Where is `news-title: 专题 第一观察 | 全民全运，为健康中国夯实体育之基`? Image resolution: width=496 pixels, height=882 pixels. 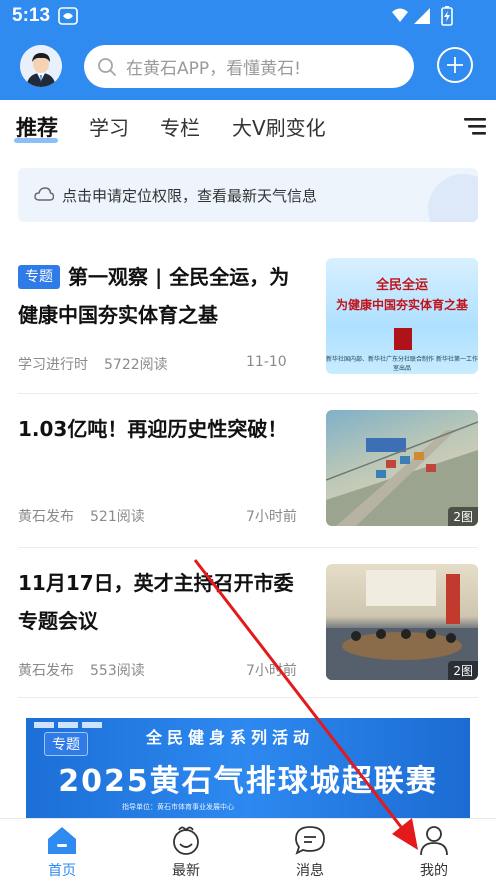
news-title: 专题 第一观察 | 全民全运，为健康中国夯实体育之基 is located at coordinates (163, 296).